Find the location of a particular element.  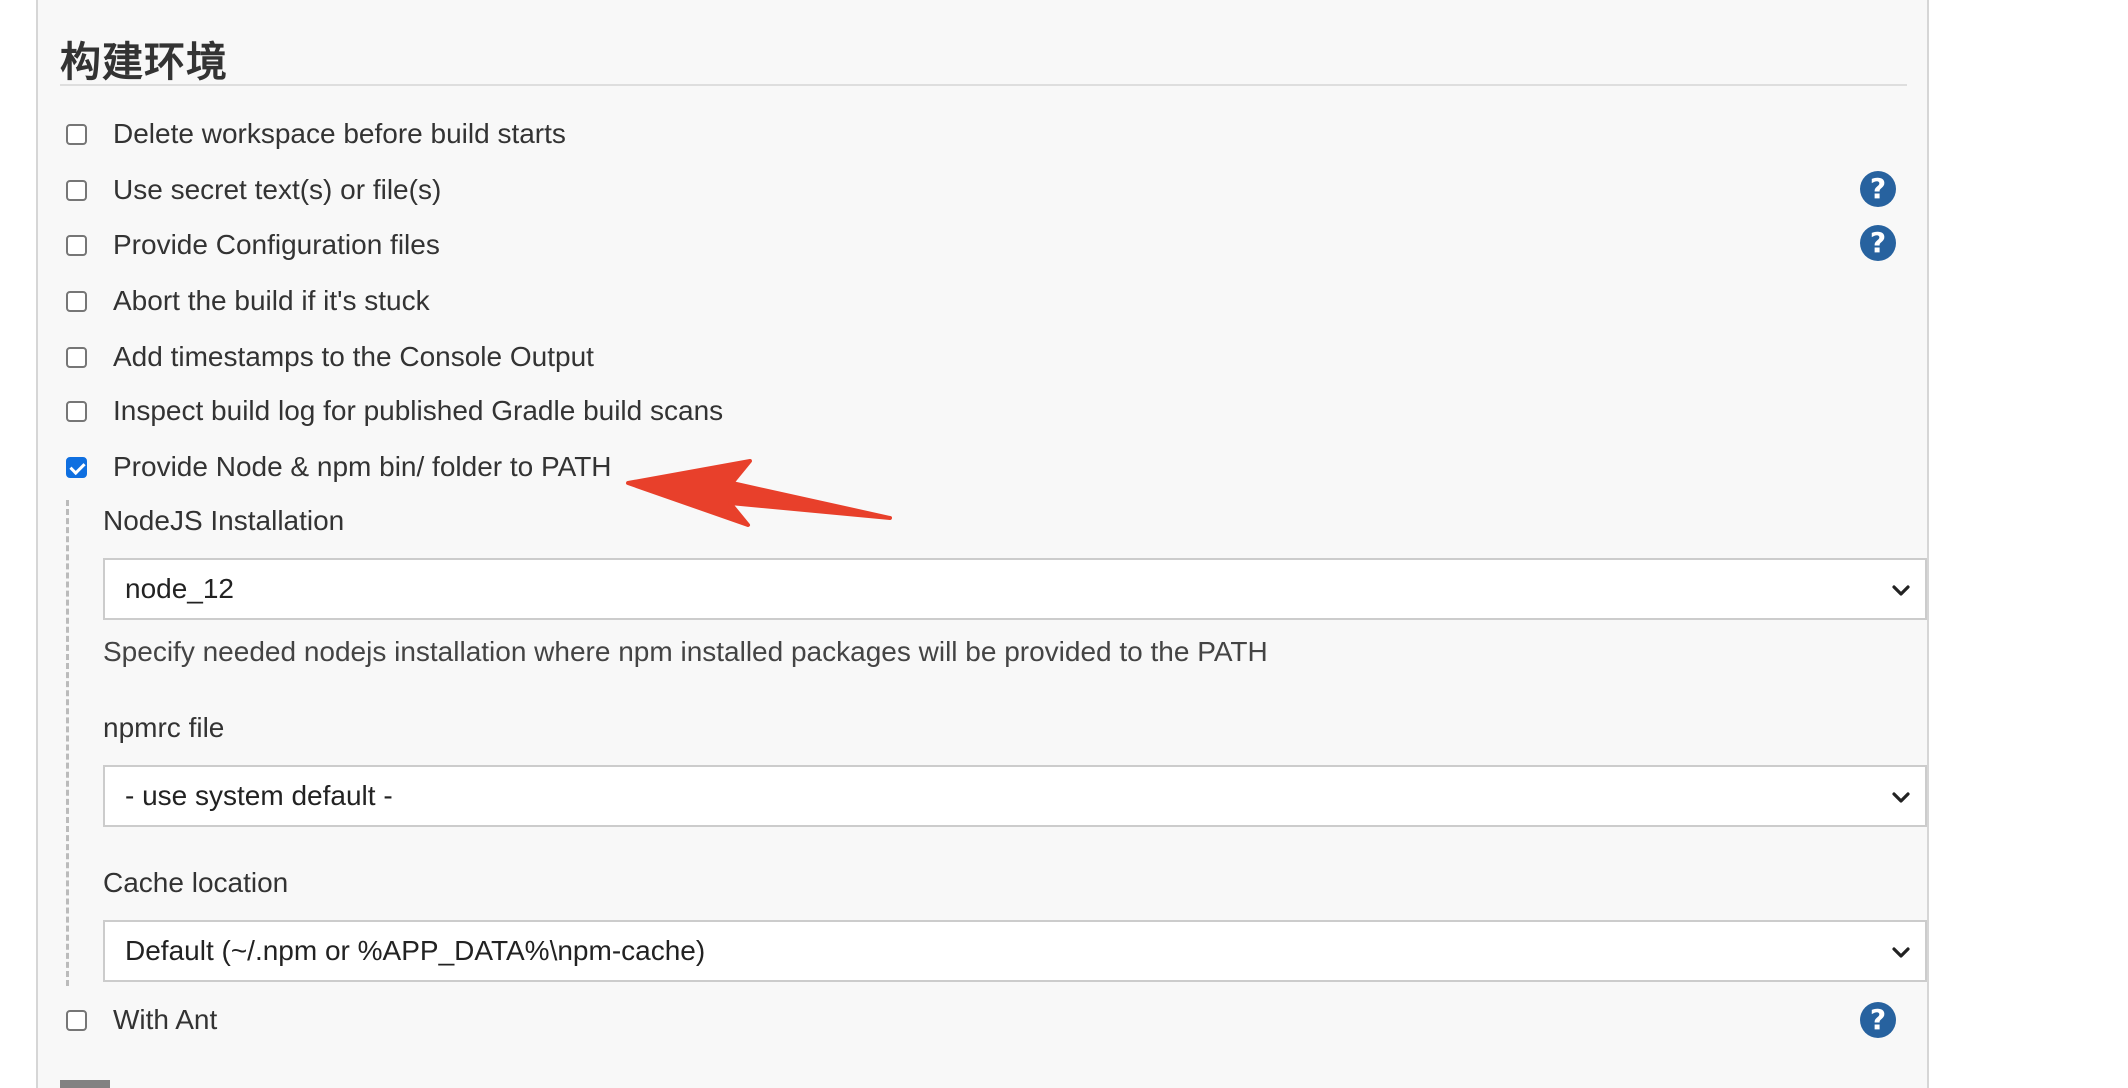

option-label: Delete workspace before build starts is located at coordinates (339, 133).